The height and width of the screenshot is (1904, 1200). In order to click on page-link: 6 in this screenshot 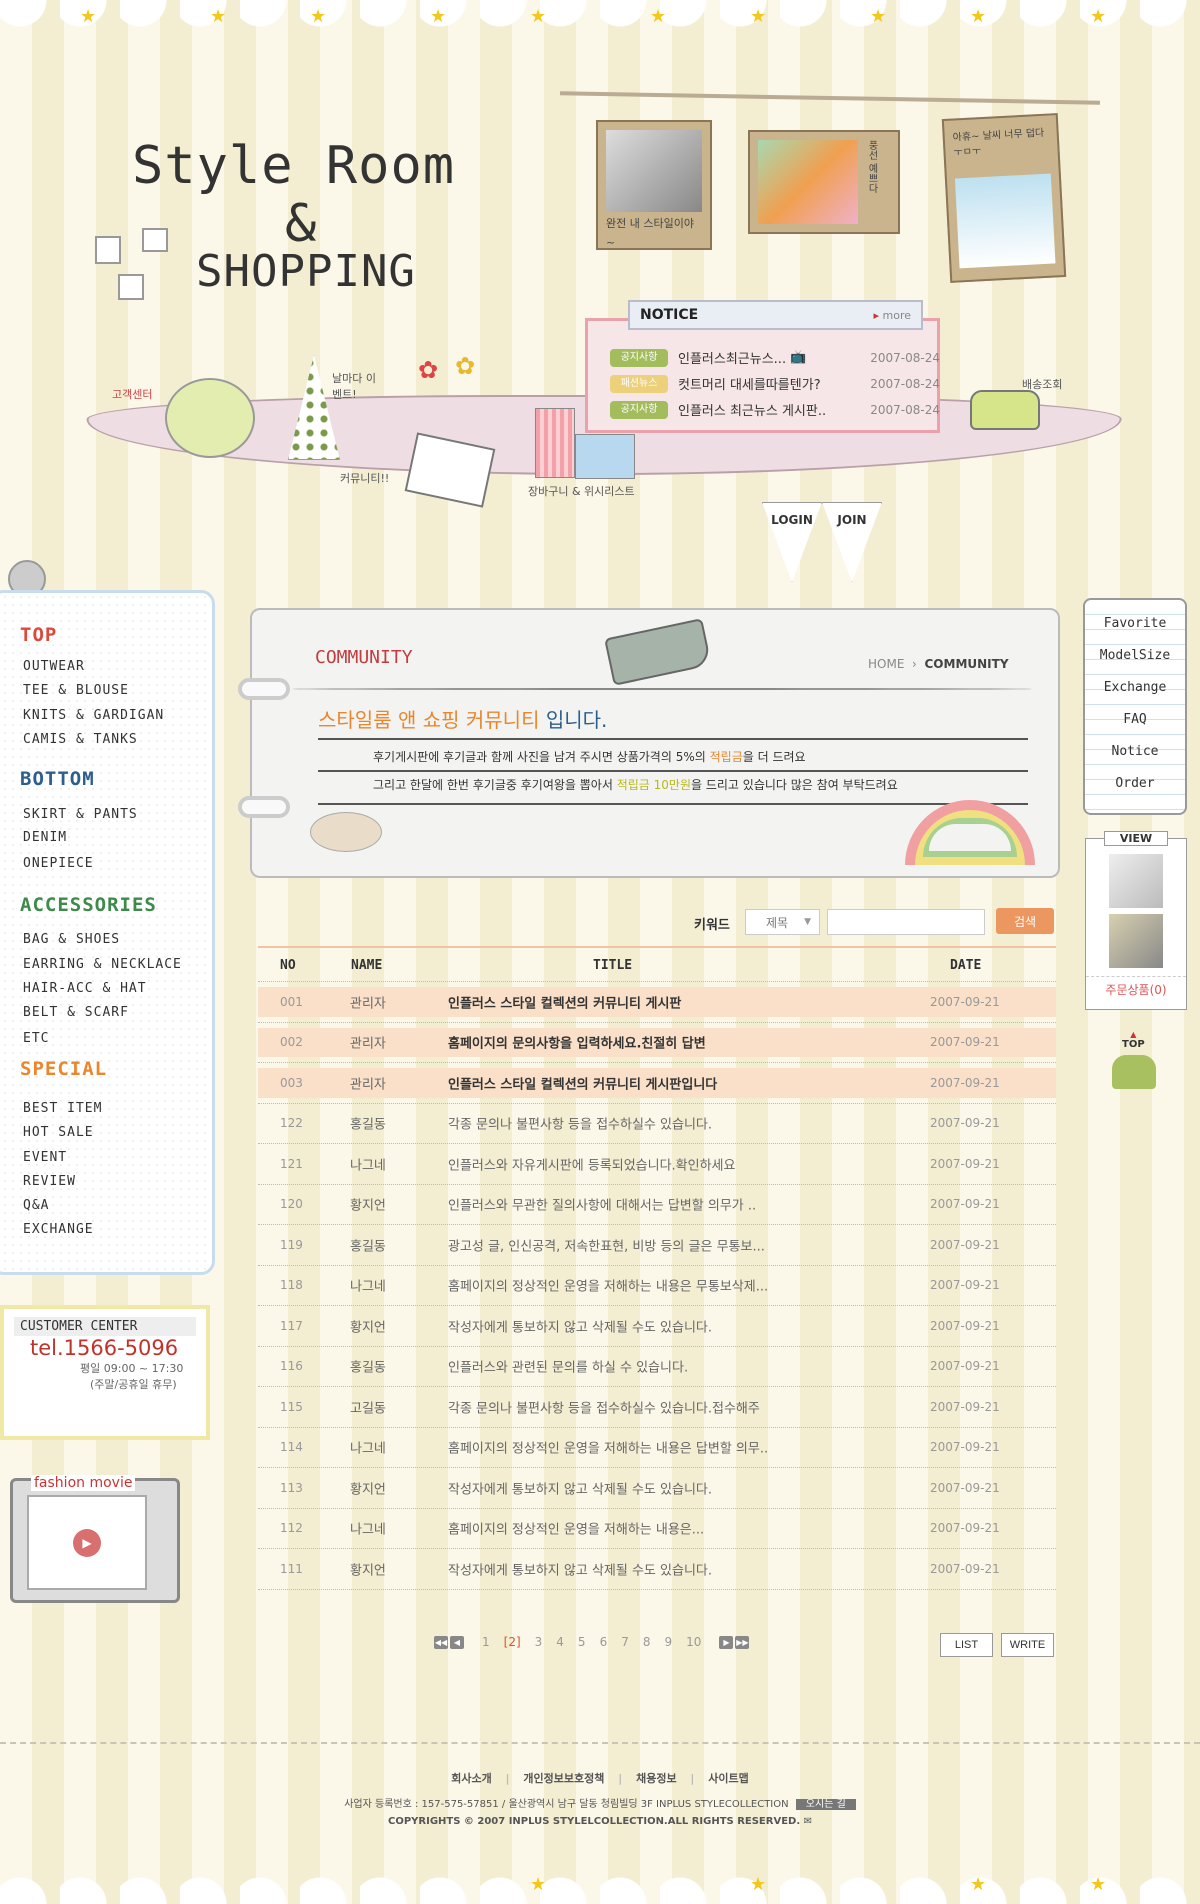, I will do `click(604, 1642)`.